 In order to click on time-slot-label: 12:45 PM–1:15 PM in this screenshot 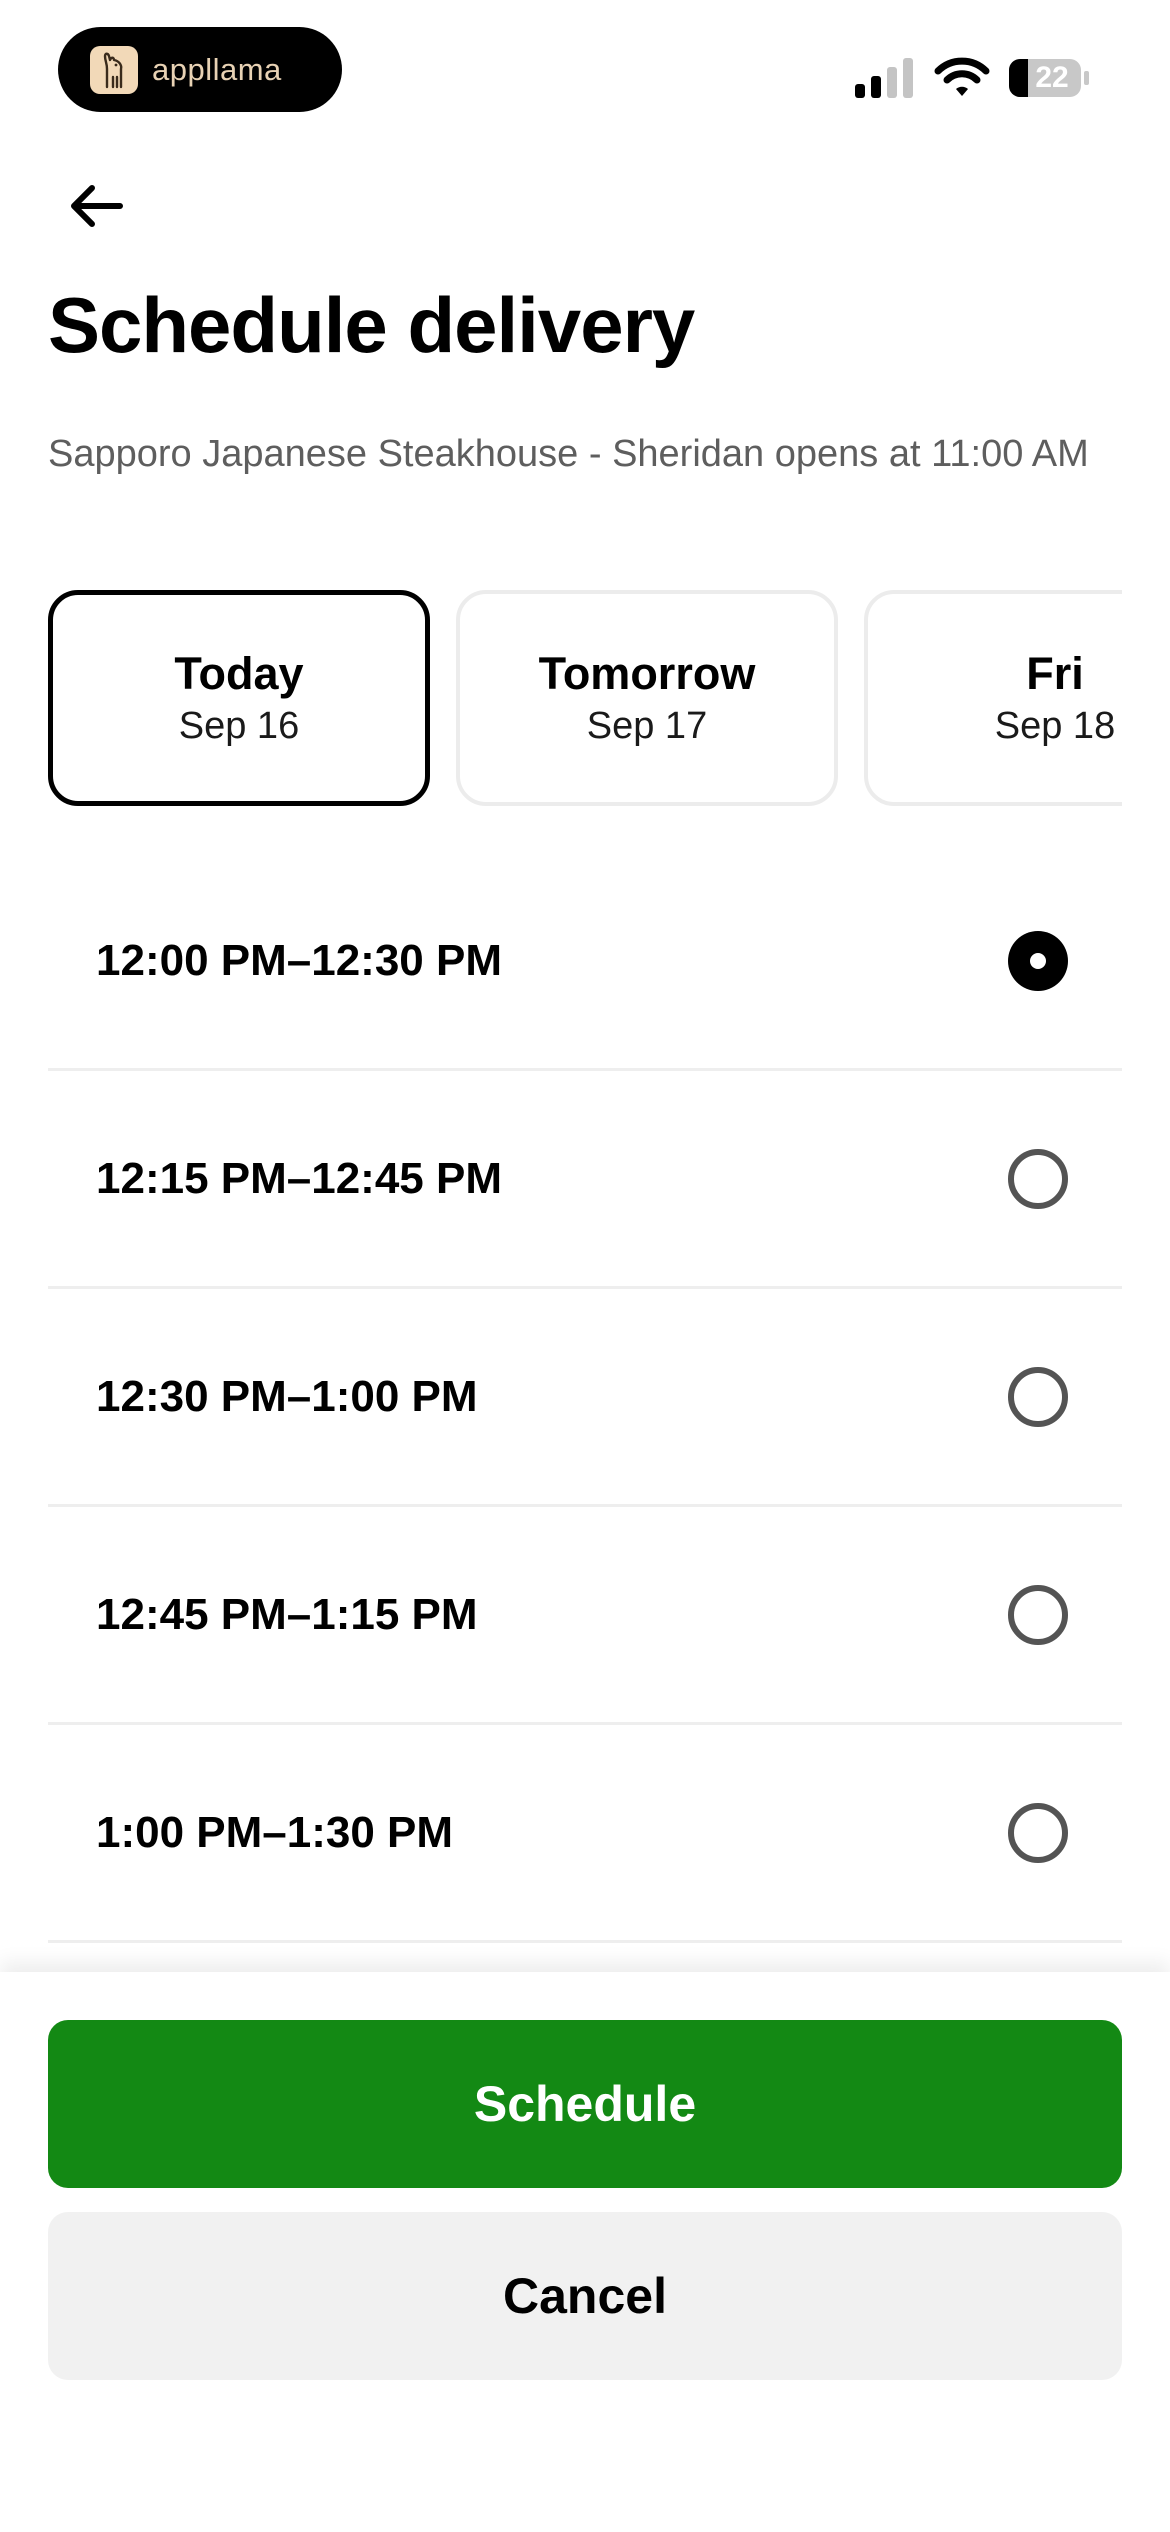, I will do `click(287, 1614)`.